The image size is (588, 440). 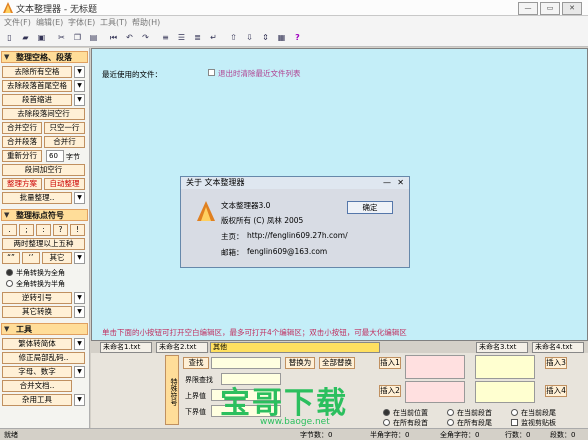 I want to click on menu-font: 字体(E), so click(x=81, y=22).